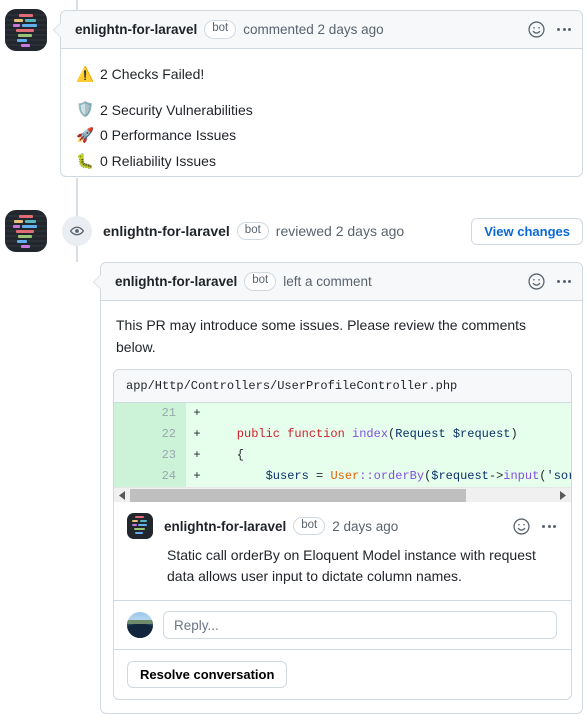  What do you see at coordinates (321, 75) in the screenshot?
I see `checks-failed-headline: ⚠️ 2 Checks Failed!` at bounding box center [321, 75].